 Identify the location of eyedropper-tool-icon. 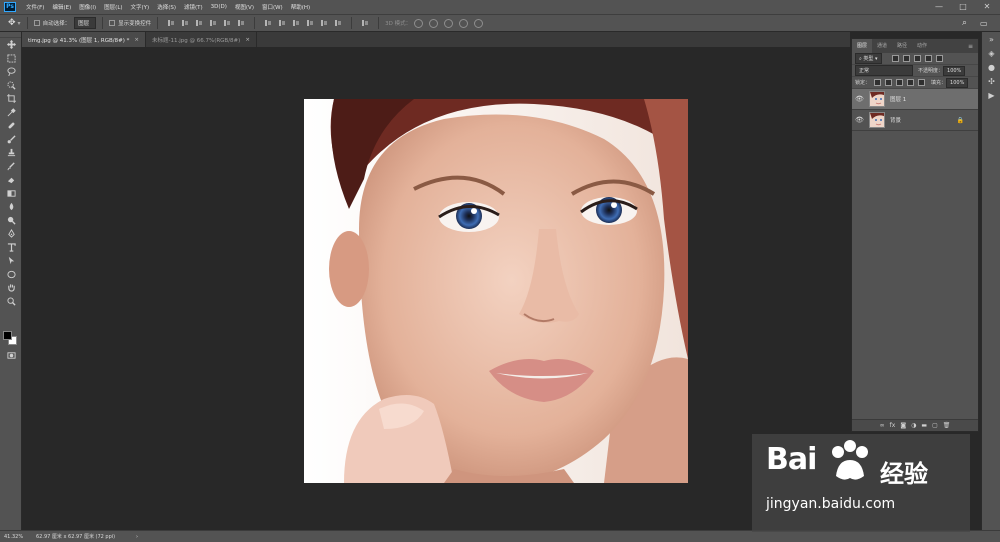
(11, 113).